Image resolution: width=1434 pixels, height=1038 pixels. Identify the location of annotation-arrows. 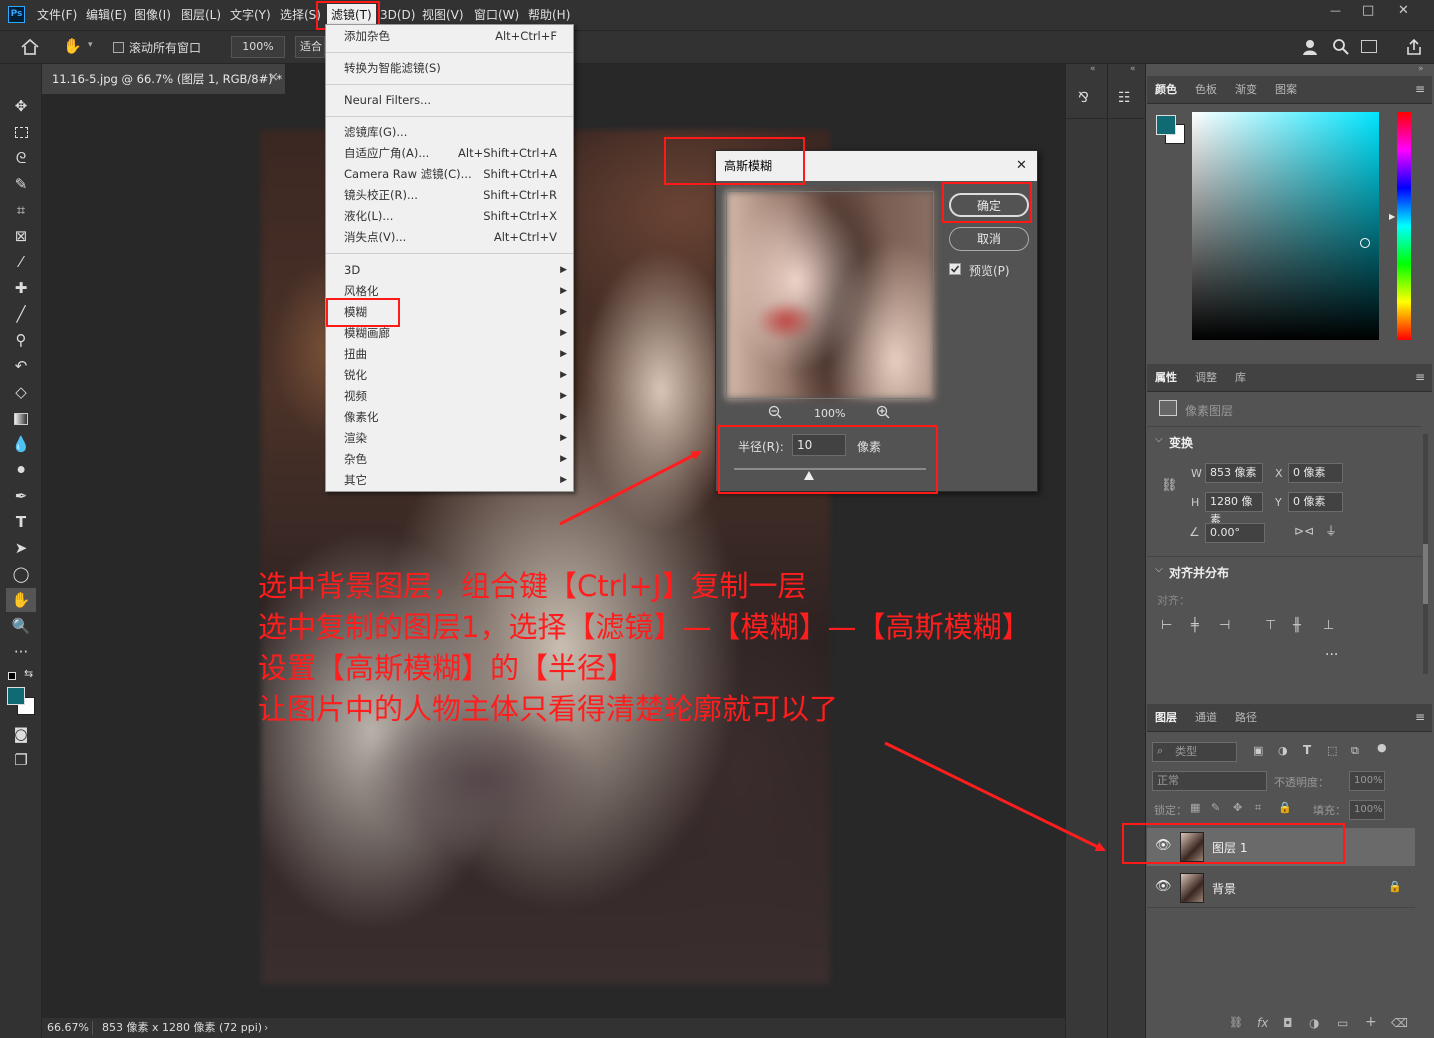
(832, 651).